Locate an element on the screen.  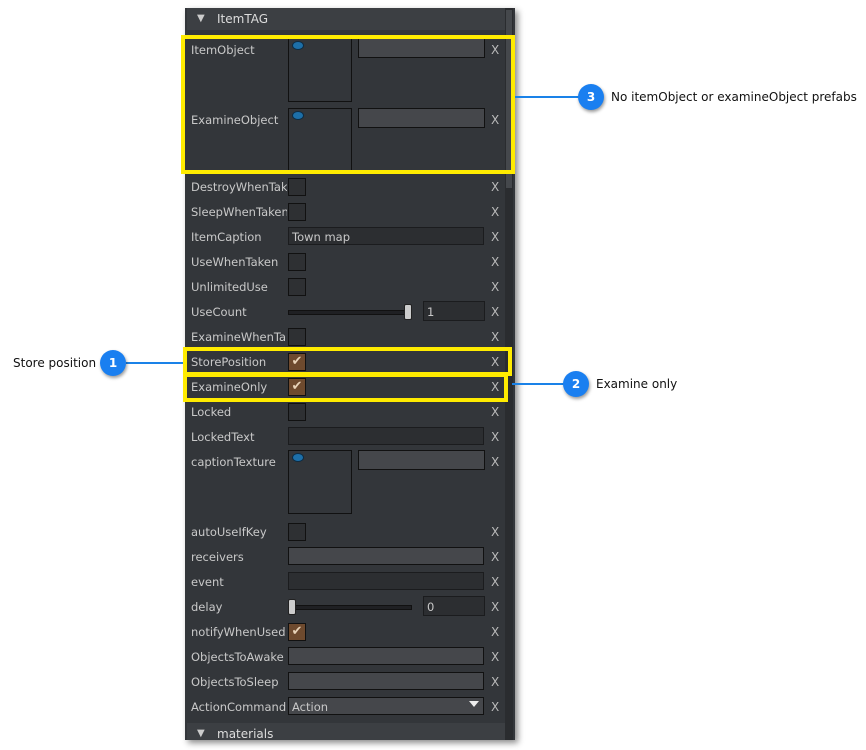
usewhentaken-checkbox is located at coordinates (297, 262).